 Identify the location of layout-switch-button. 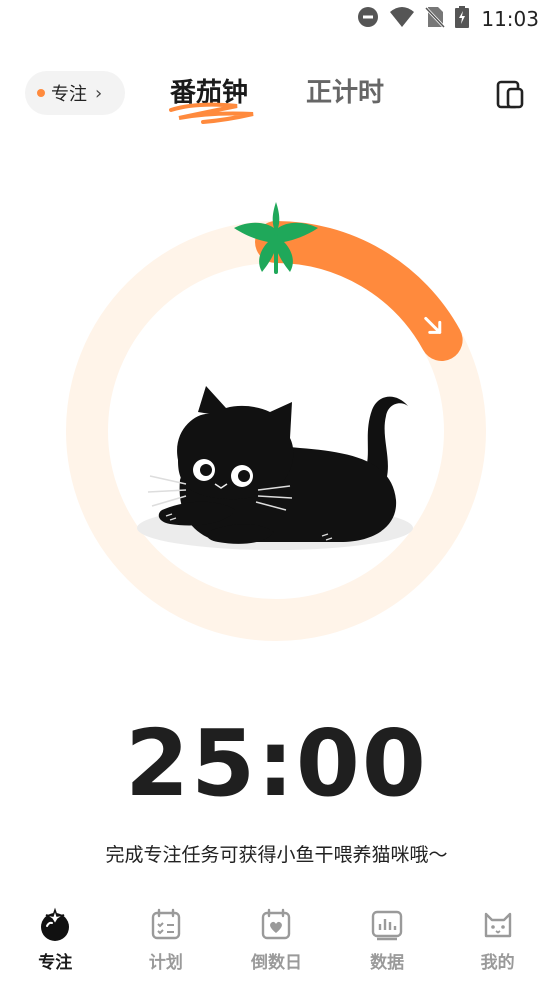
(511, 94).